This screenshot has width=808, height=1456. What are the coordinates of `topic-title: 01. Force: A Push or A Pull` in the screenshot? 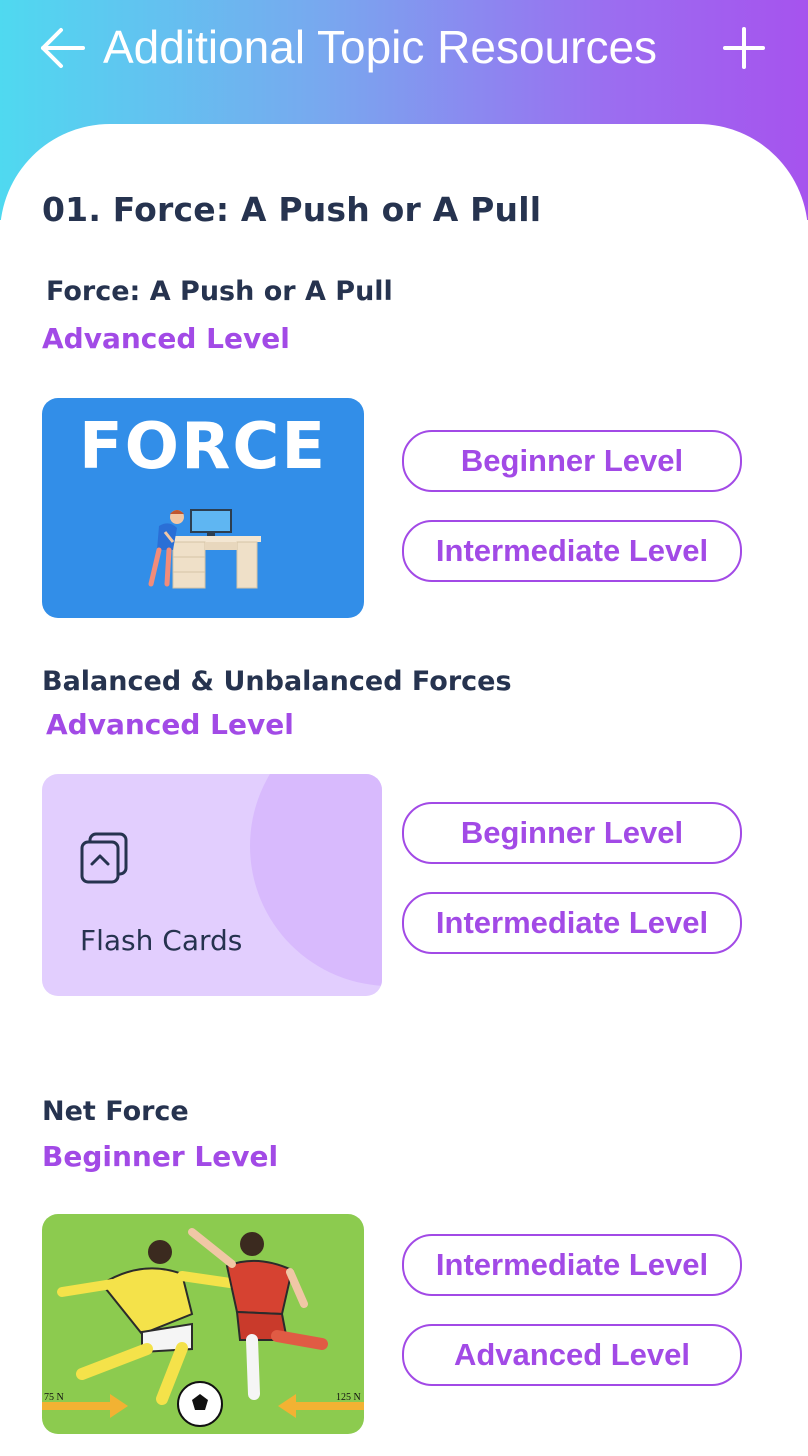 It's located at (292, 209).